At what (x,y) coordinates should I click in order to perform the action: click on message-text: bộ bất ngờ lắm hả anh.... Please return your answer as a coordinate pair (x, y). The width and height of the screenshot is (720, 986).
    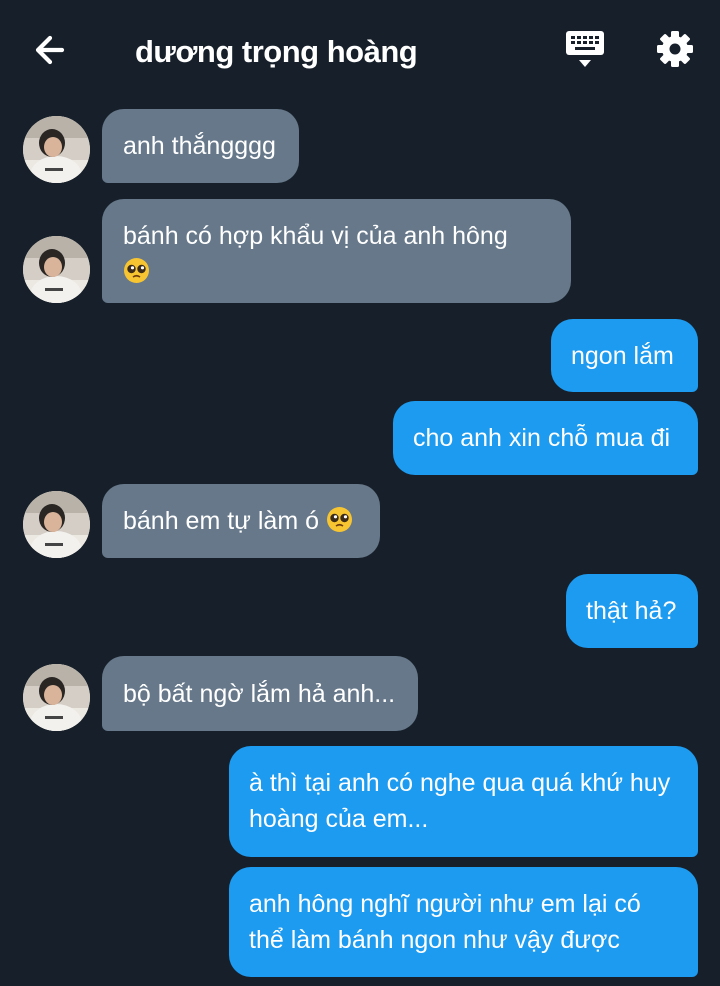
    Looking at the image, I should click on (259, 694).